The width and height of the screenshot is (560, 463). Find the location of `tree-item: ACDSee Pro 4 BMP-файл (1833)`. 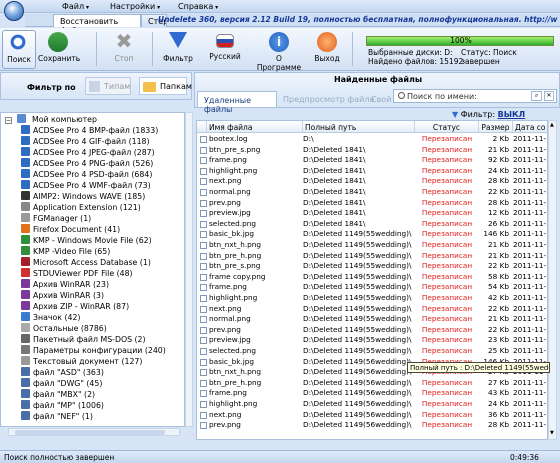

tree-item: ACDSee Pro 4 BMP-файл (1833) is located at coordinates (89, 130).